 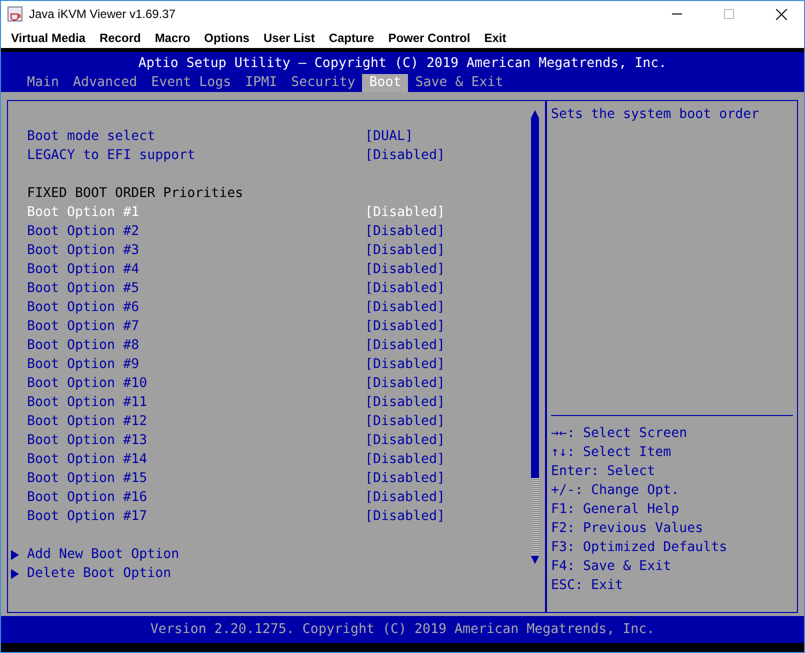 What do you see at coordinates (619, 434) in the screenshot?
I see `key-hint: →←: Select Screen` at bounding box center [619, 434].